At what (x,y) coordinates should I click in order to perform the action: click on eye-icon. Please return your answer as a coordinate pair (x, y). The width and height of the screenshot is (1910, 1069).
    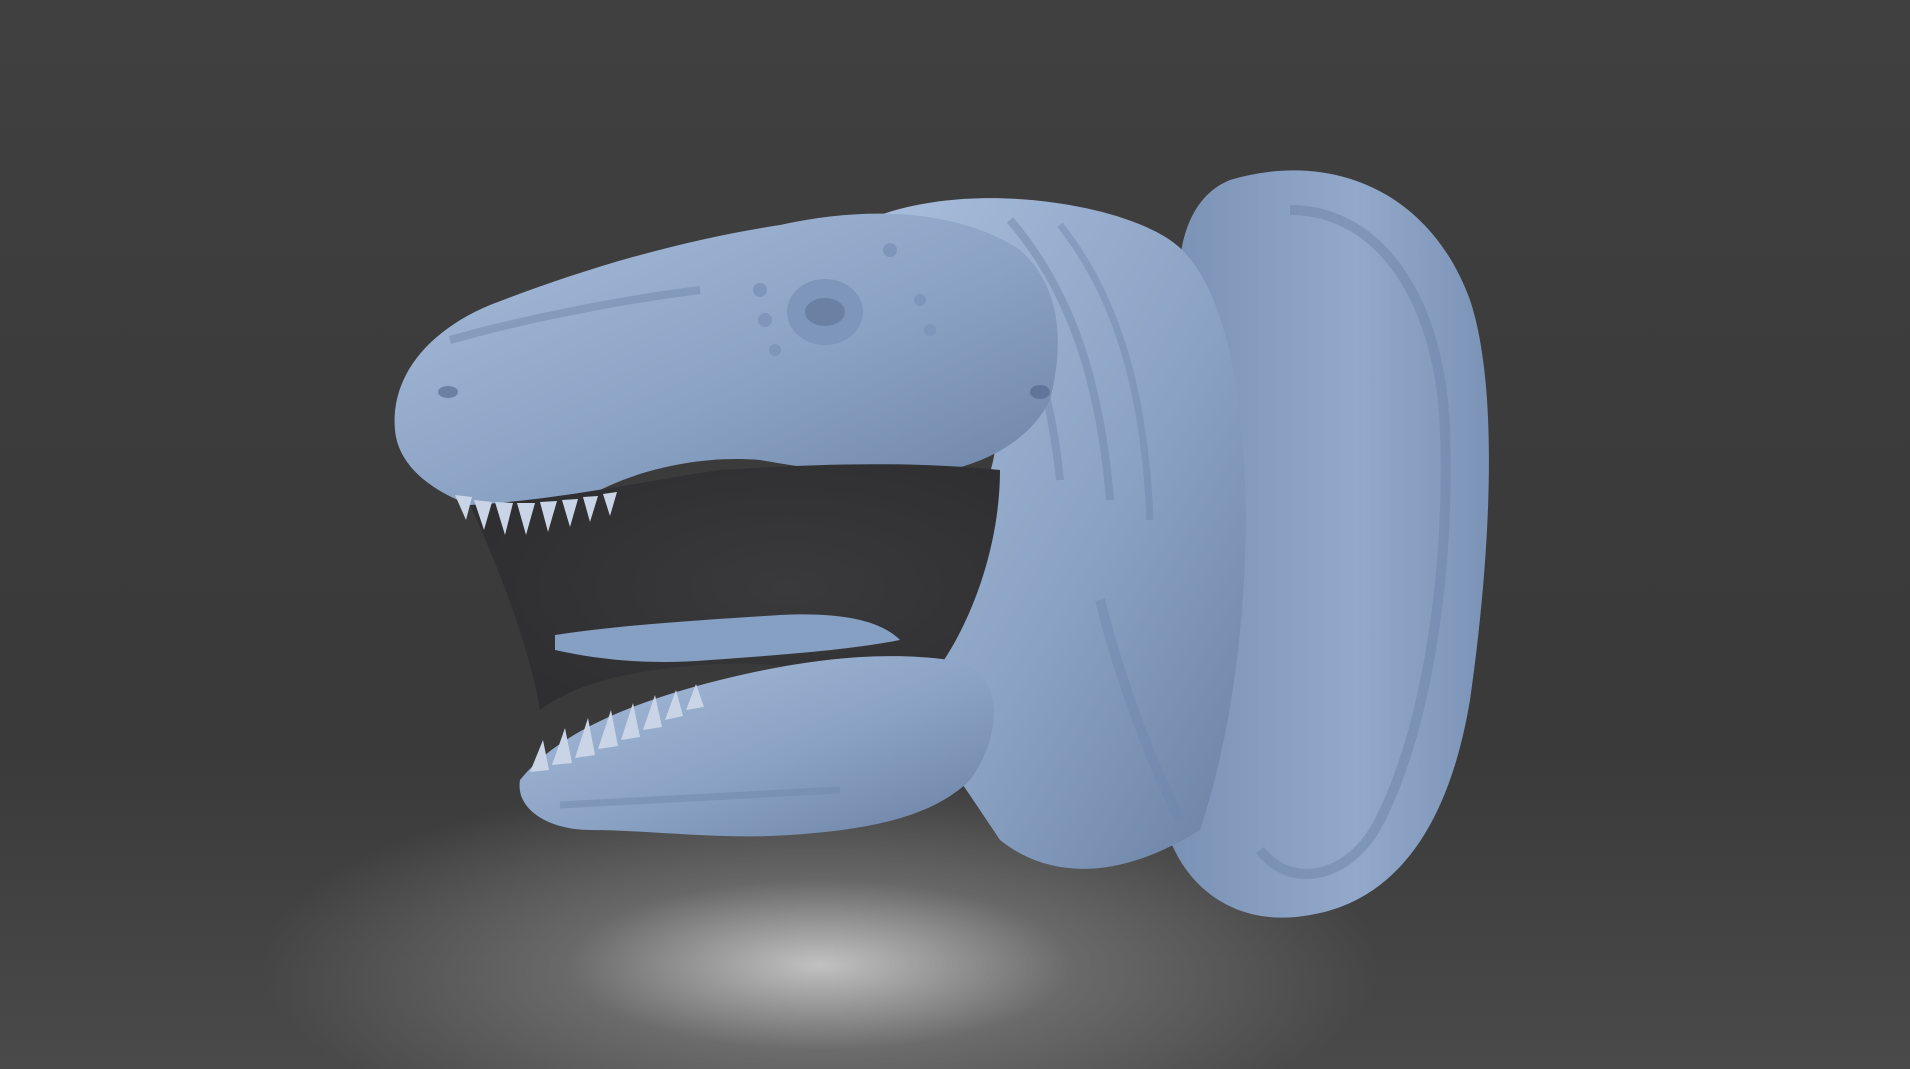
    Looking at the image, I should click on (825, 312).